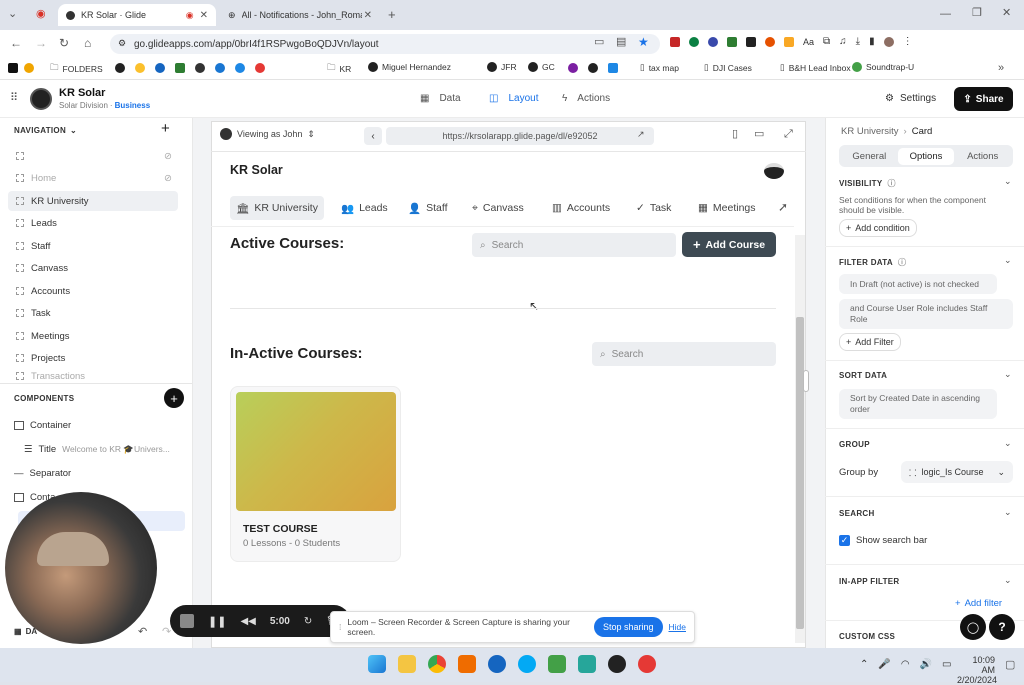 The width and height of the screenshot is (1024, 685). What do you see at coordinates (137, 15) in the screenshot?
I see `tab-kr-solar: KR Solar · Glide ◉ ✕` at bounding box center [137, 15].